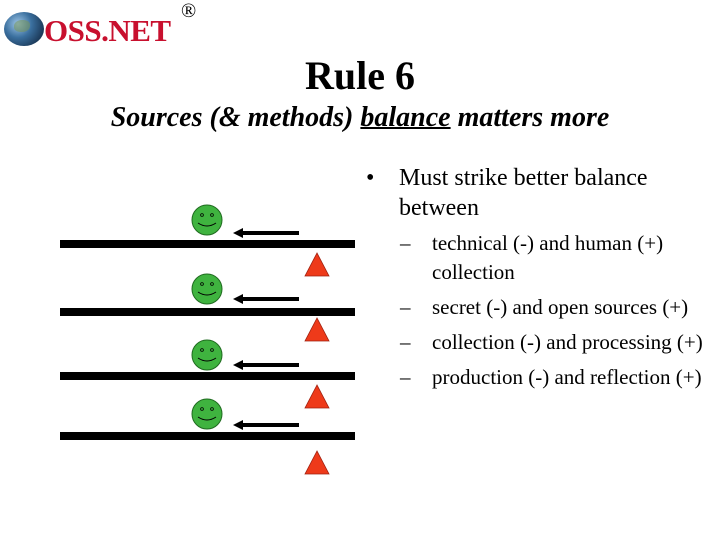 This screenshot has height=540, width=720. Describe the element at coordinates (567, 377) in the screenshot. I see `sub-bullet-text: production (-) and reflection (+)` at that location.